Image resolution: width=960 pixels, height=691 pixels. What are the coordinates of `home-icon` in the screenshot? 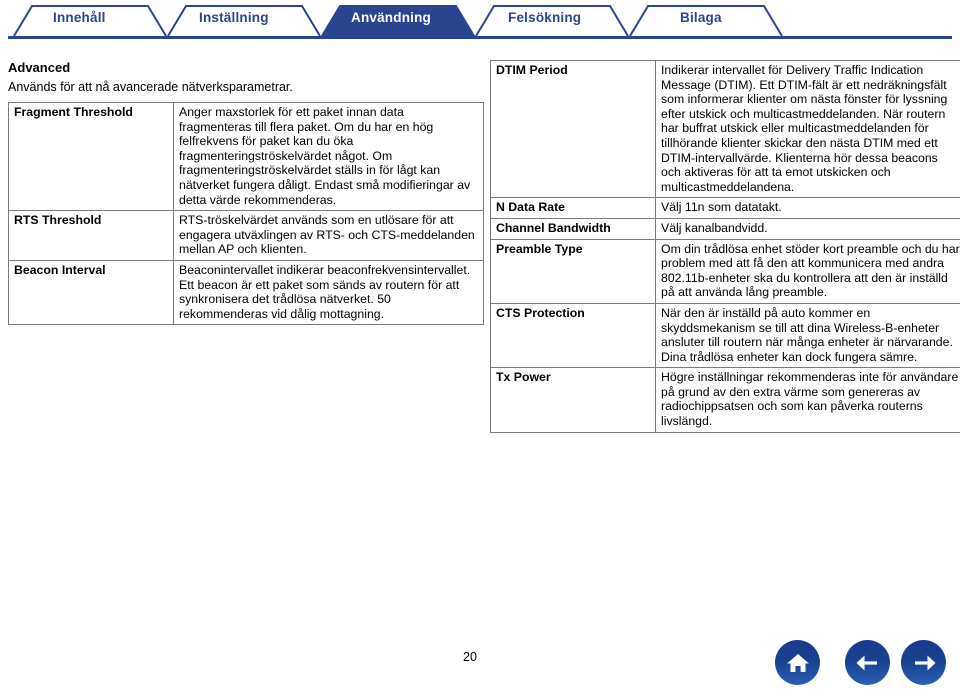 It's located at (798, 663).